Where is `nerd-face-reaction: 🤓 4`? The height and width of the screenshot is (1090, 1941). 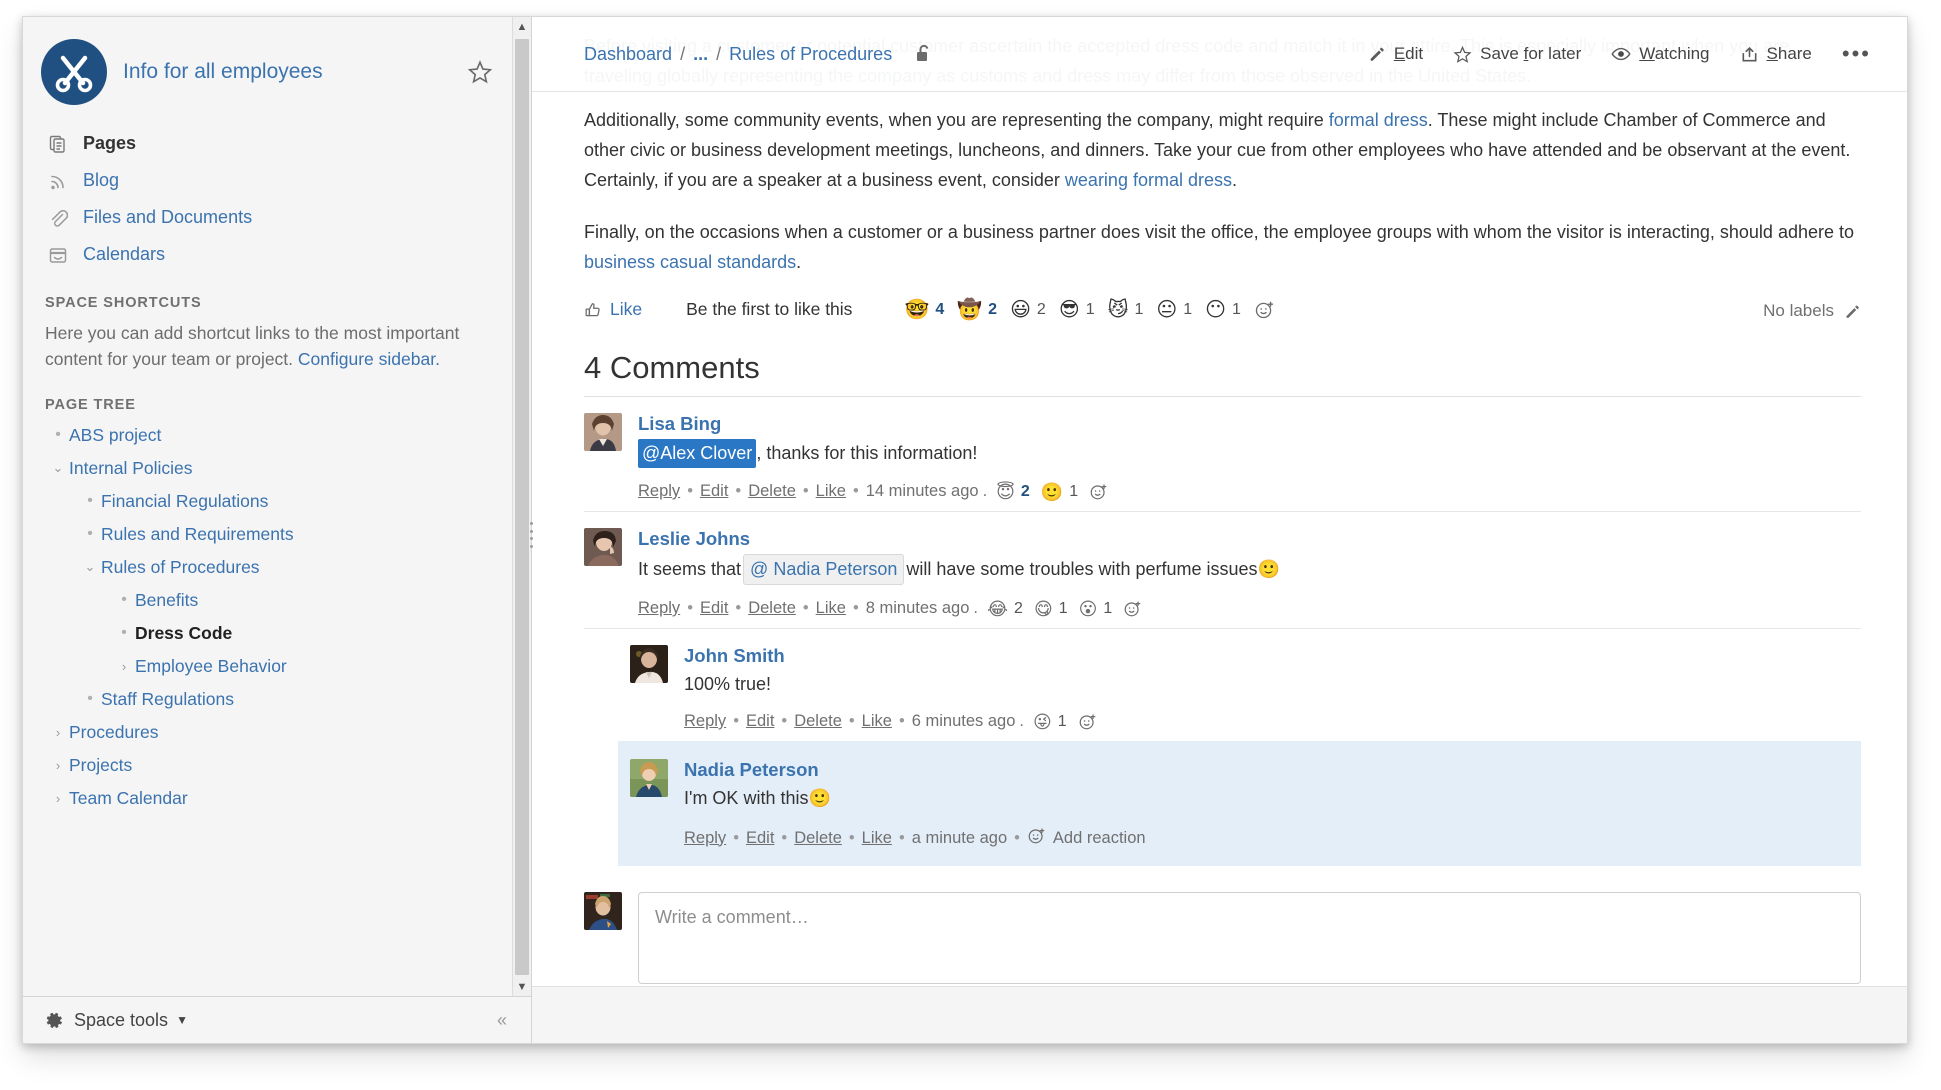 nerd-face-reaction: 🤓 4 is located at coordinates (924, 310).